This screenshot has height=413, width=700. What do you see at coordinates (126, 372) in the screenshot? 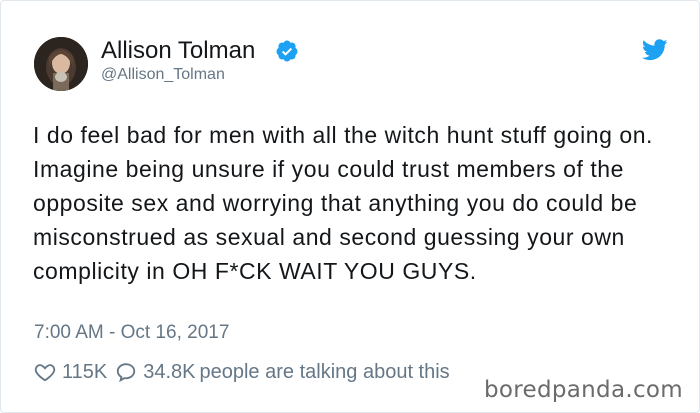
I see `speech-bubble-icon` at bounding box center [126, 372].